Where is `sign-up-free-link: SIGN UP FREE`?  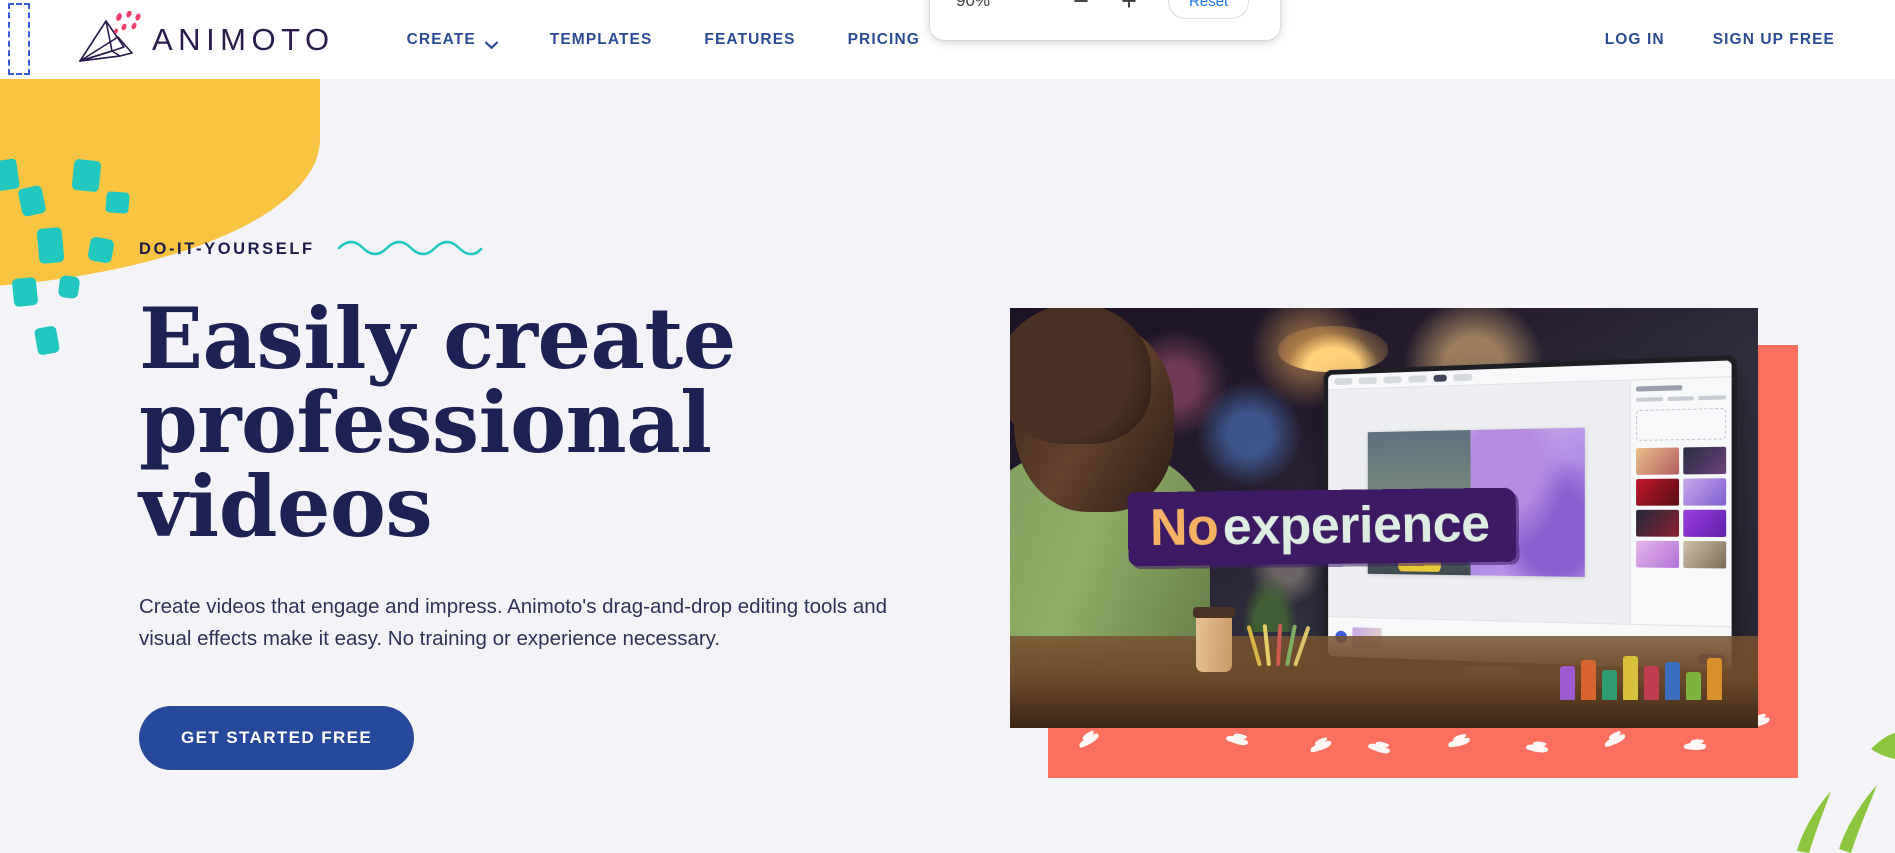
sign-up-free-link: SIGN UP FREE is located at coordinates (1774, 40).